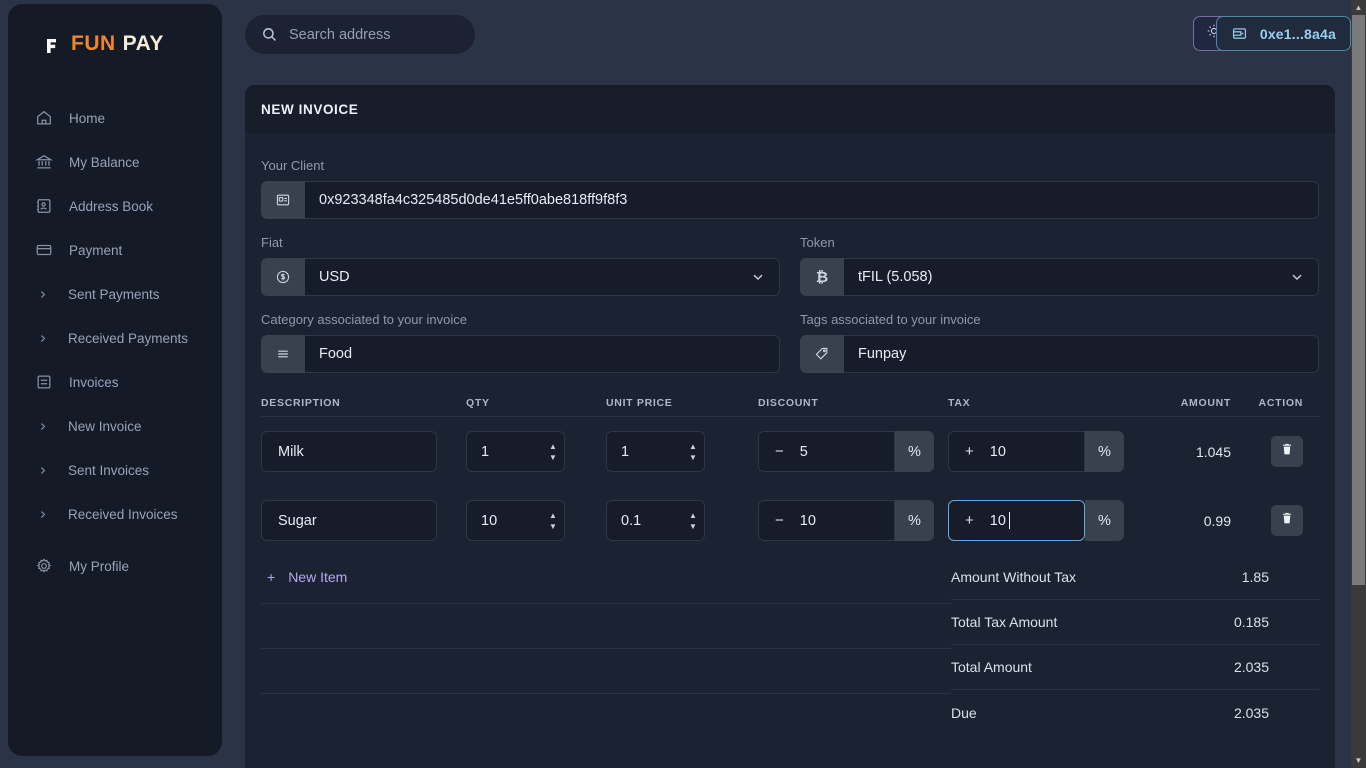 This screenshot has width=1366, height=768. Describe the element at coordinates (115, 382) in the screenshot. I see `sidebar-item-invoices: Invoices` at that location.